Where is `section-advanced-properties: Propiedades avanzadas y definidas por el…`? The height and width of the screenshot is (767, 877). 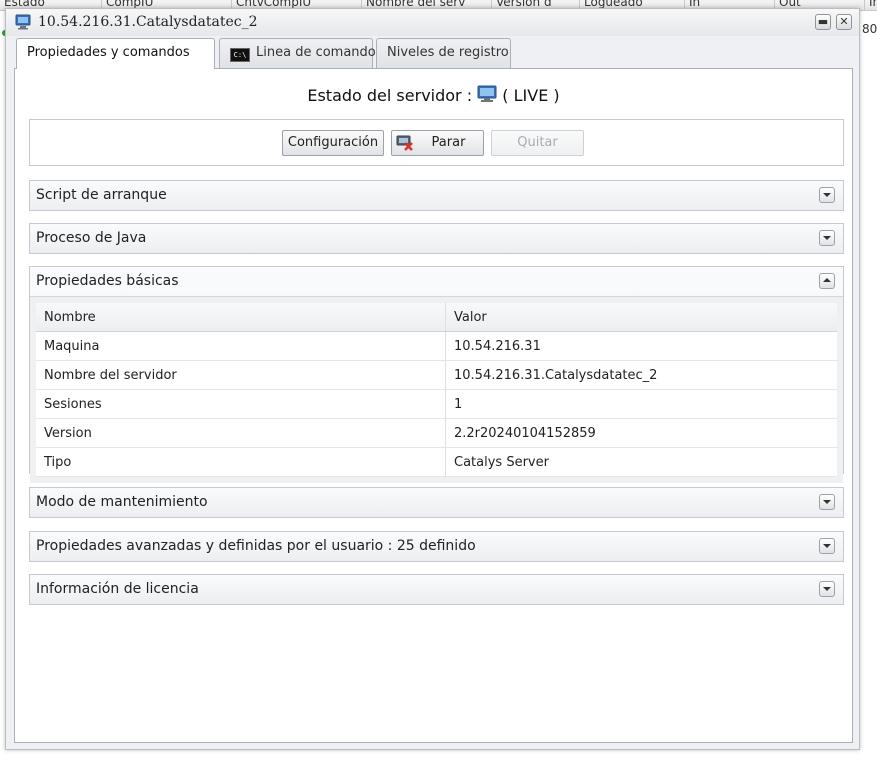 section-advanced-properties: Propiedades avanzadas y definidas por el… is located at coordinates (436, 546).